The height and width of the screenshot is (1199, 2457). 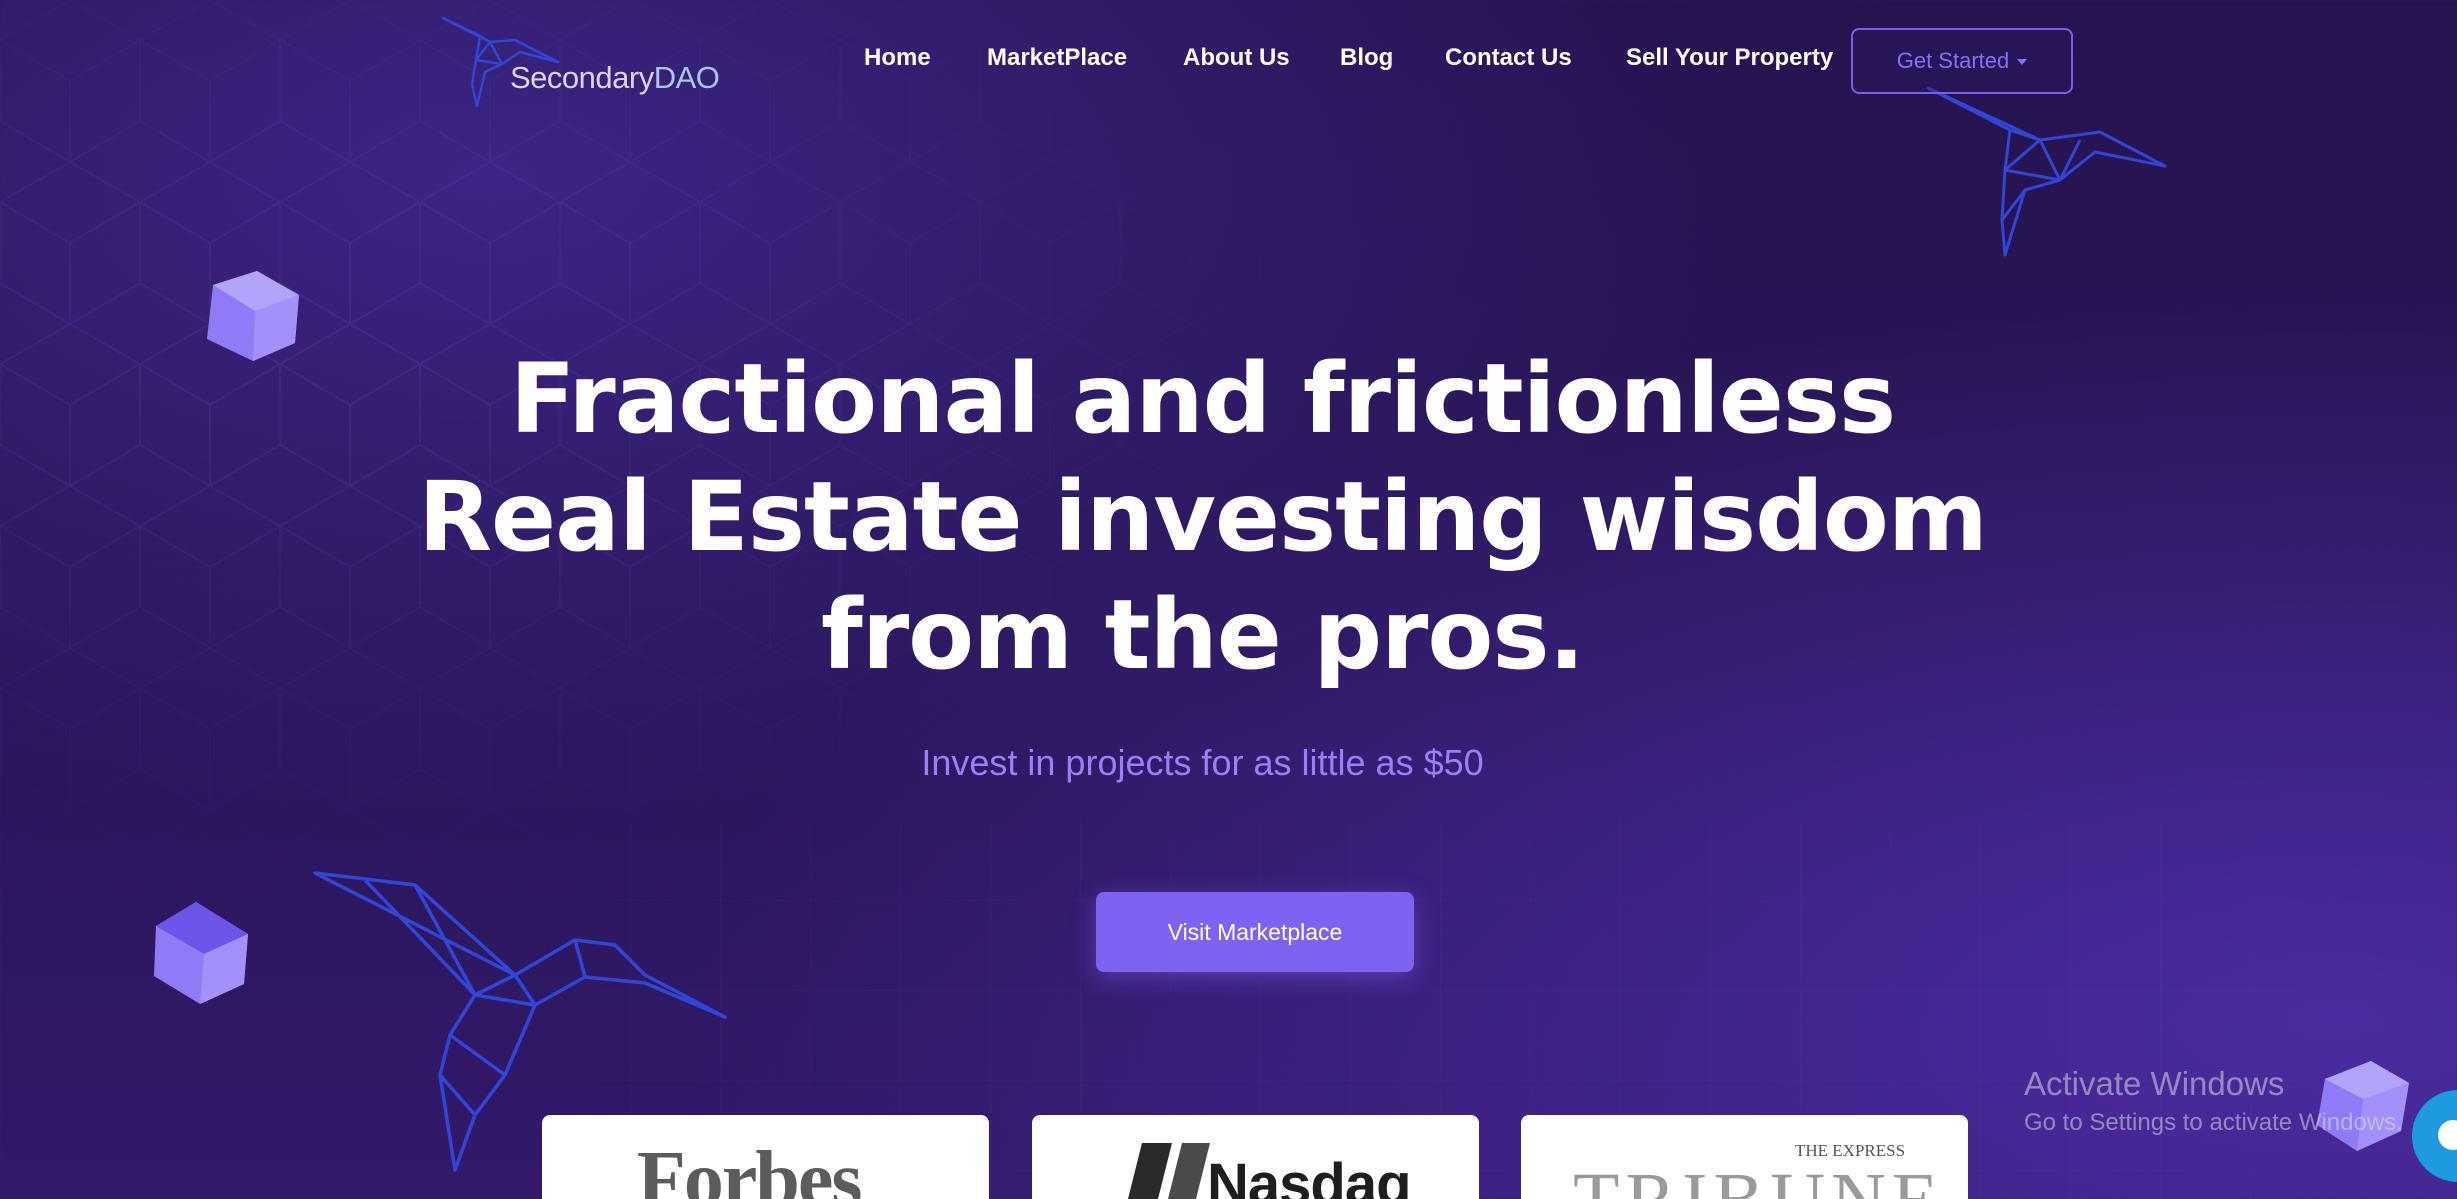 I want to click on tribune-logo: TRIBUNE, so click(x=1758, y=1178).